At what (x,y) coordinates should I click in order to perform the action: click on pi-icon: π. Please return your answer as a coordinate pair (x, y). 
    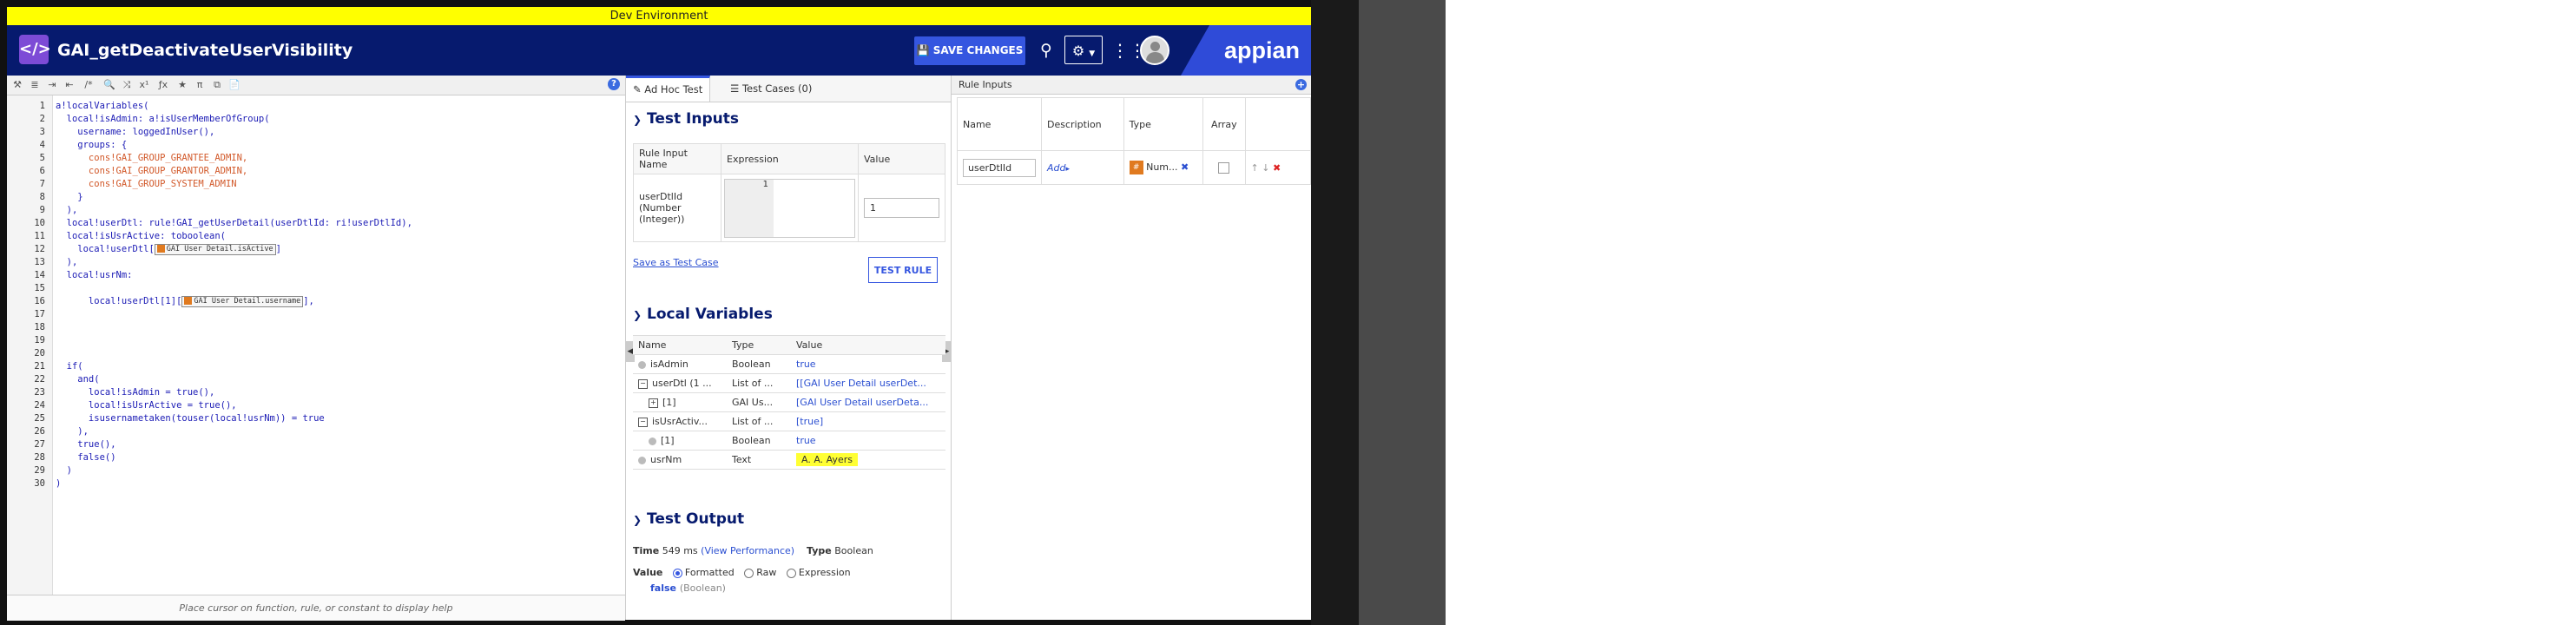
    Looking at the image, I should click on (200, 85).